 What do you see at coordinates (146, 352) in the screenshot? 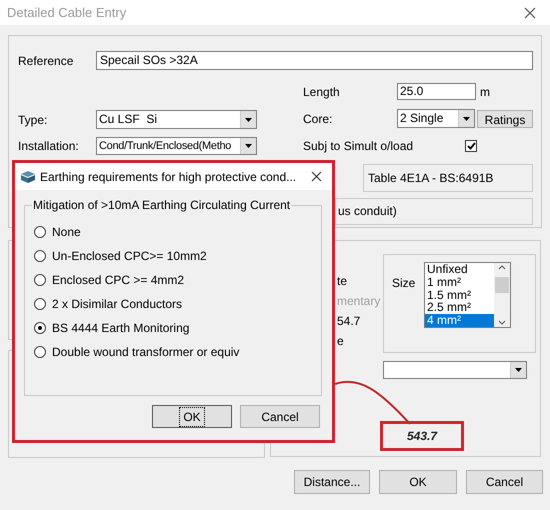
I see `radio-label: Double wound transformer or equiv` at bounding box center [146, 352].